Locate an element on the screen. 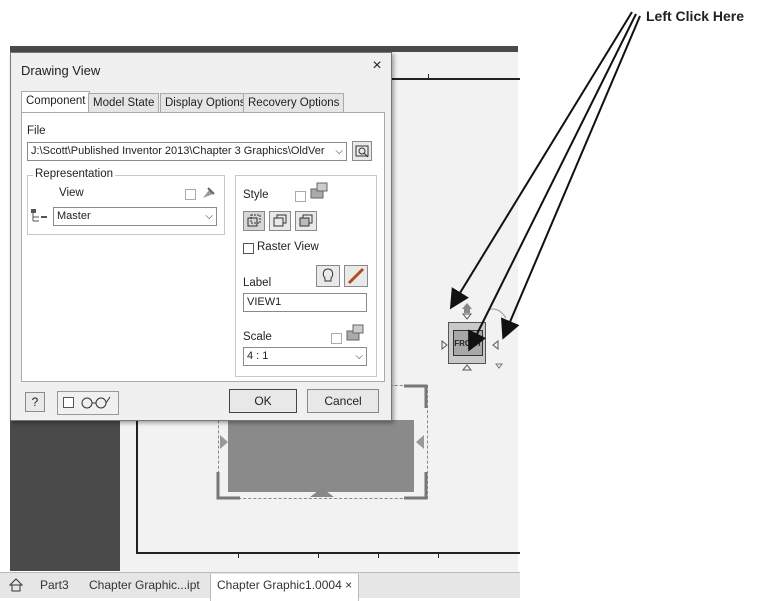 This screenshot has width=761, height=601. label-label: Label is located at coordinates (257, 283).